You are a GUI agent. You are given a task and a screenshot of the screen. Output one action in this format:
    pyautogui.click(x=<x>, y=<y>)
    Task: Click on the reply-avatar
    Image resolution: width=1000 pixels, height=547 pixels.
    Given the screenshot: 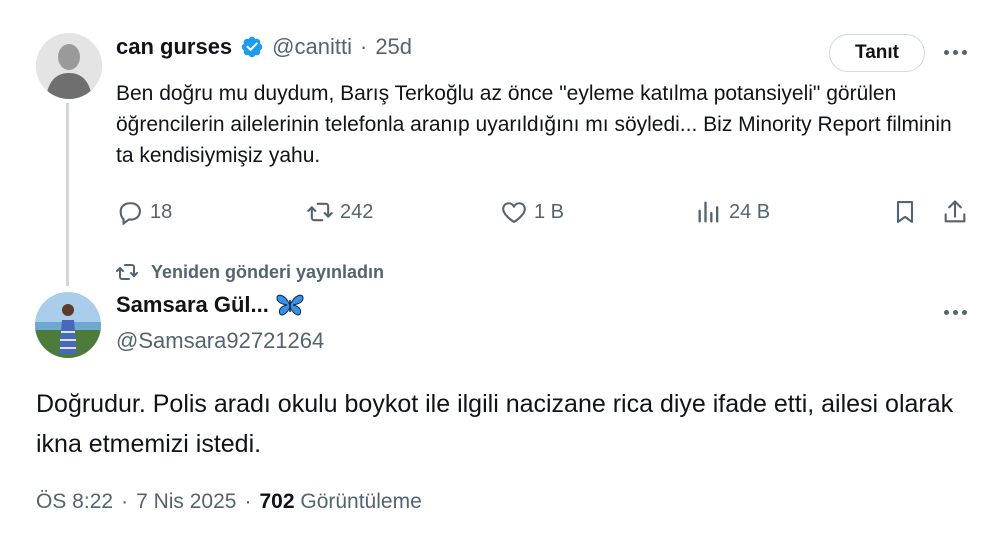 What is the action you would take?
    pyautogui.click(x=68, y=325)
    